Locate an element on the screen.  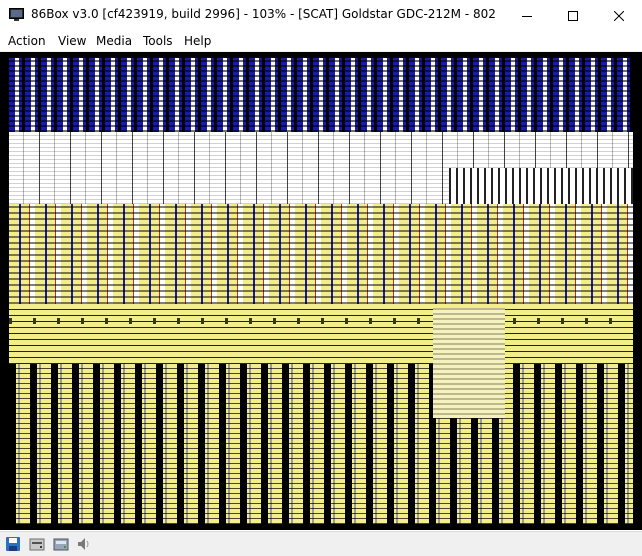
maximize-button is located at coordinates (573, 15).